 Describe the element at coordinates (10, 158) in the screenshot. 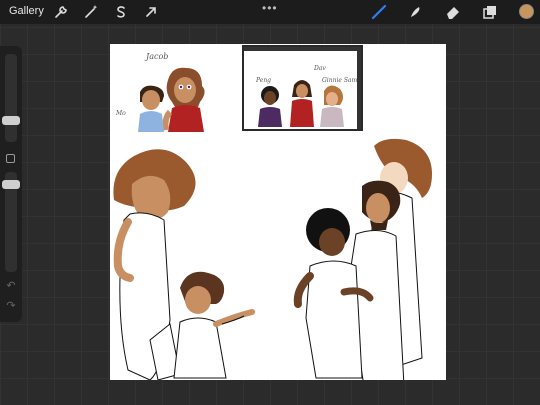

I see `modify-button` at that location.